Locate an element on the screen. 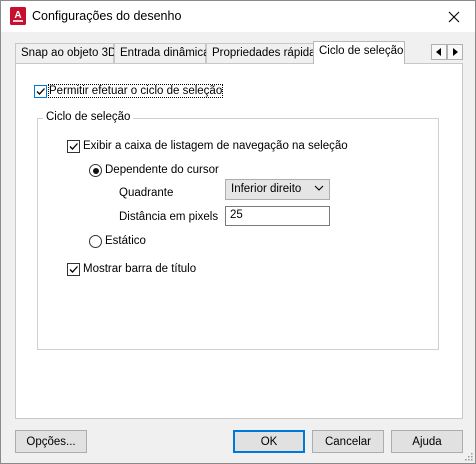 This screenshot has height=464, width=476. autocad-app-icon: A is located at coordinates (18, 16).